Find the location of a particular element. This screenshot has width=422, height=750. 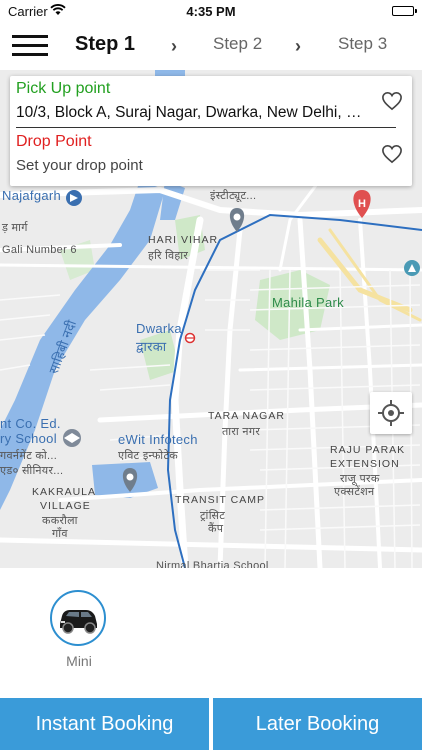

map-label-raju-park-1: RAJU PARAK is located at coordinates (368, 450).